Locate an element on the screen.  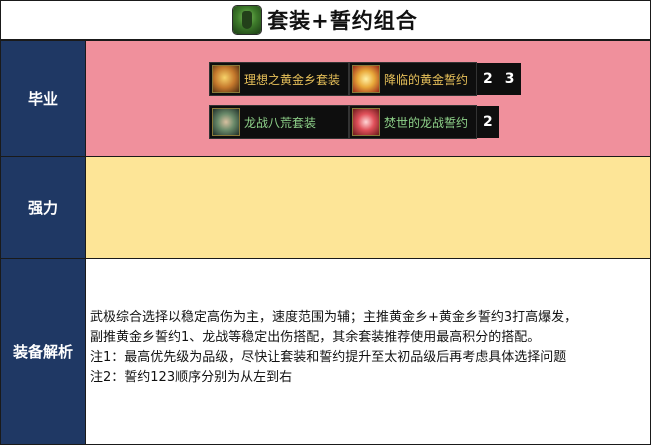
suit-name: 理想之黄金乡套装 is located at coordinates (292, 79).